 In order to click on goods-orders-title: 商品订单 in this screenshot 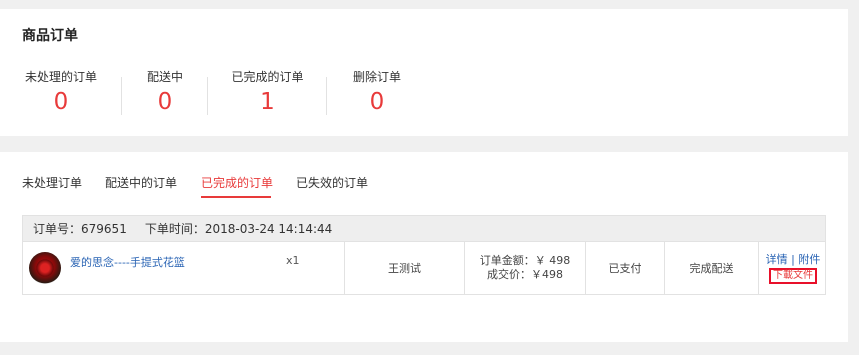, I will do `click(50, 36)`.